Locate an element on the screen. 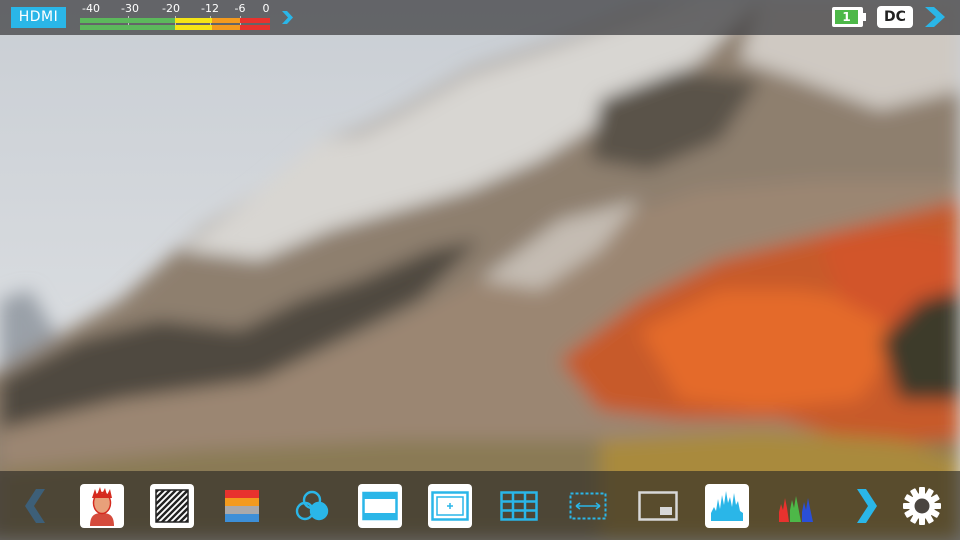  tool-bar is located at coordinates (480, 505).